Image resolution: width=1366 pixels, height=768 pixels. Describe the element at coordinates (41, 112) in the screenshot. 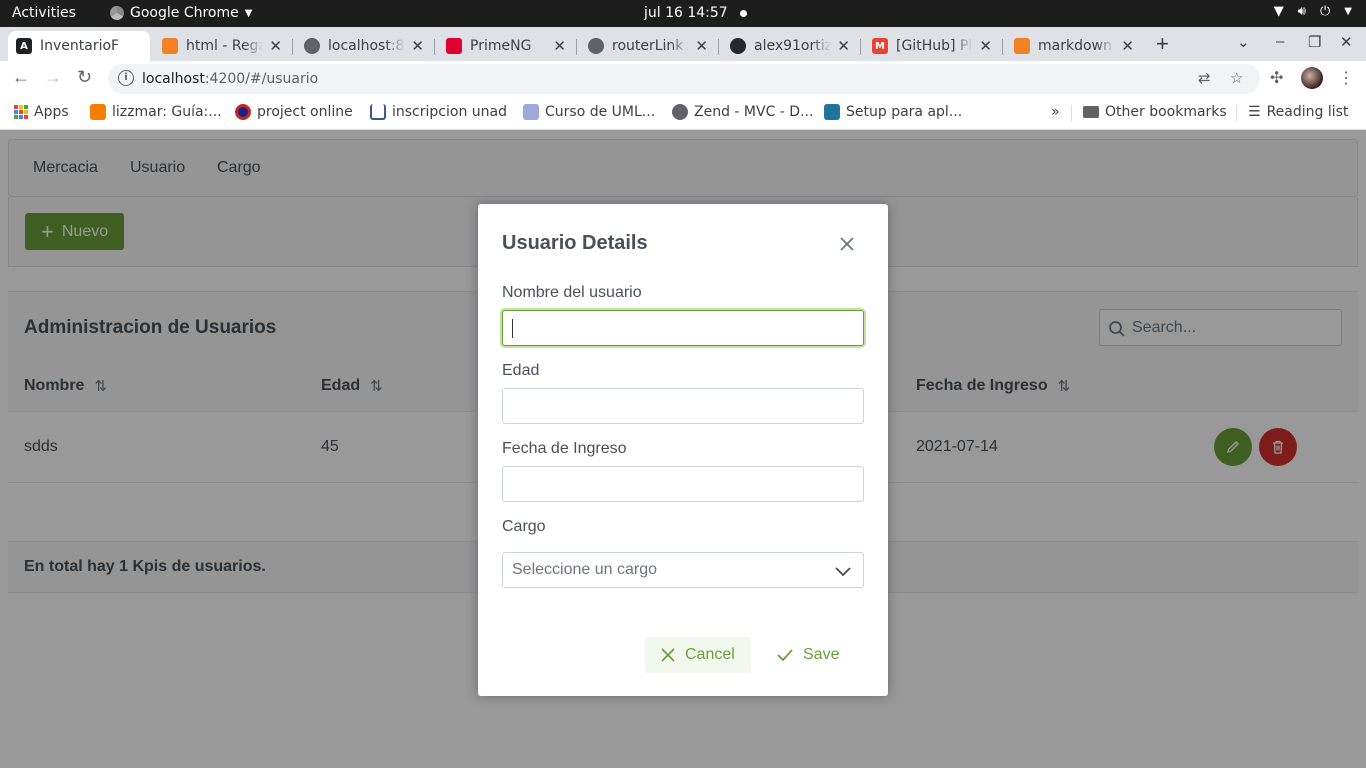

I see `bookmark-apps: Apps` at that location.